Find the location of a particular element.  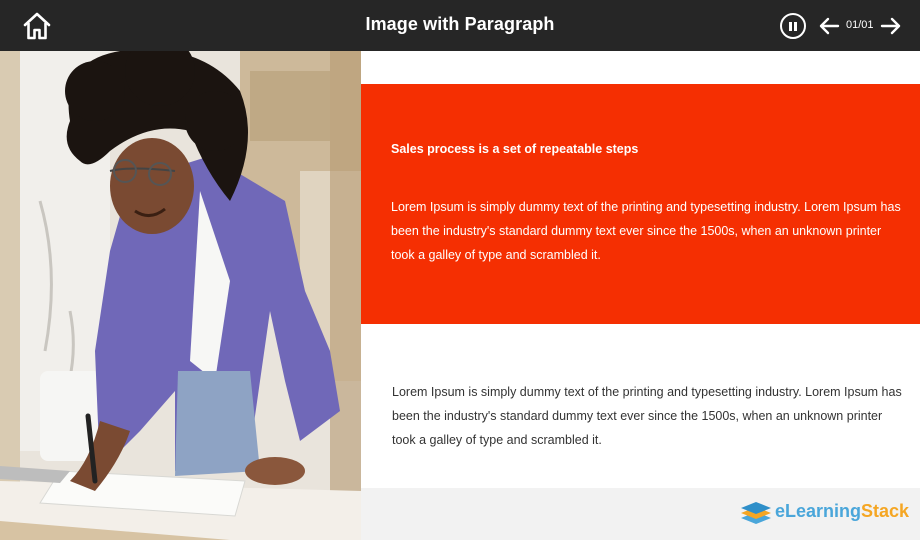

brand-logo: eLearningStack is located at coordinates (825, 513).